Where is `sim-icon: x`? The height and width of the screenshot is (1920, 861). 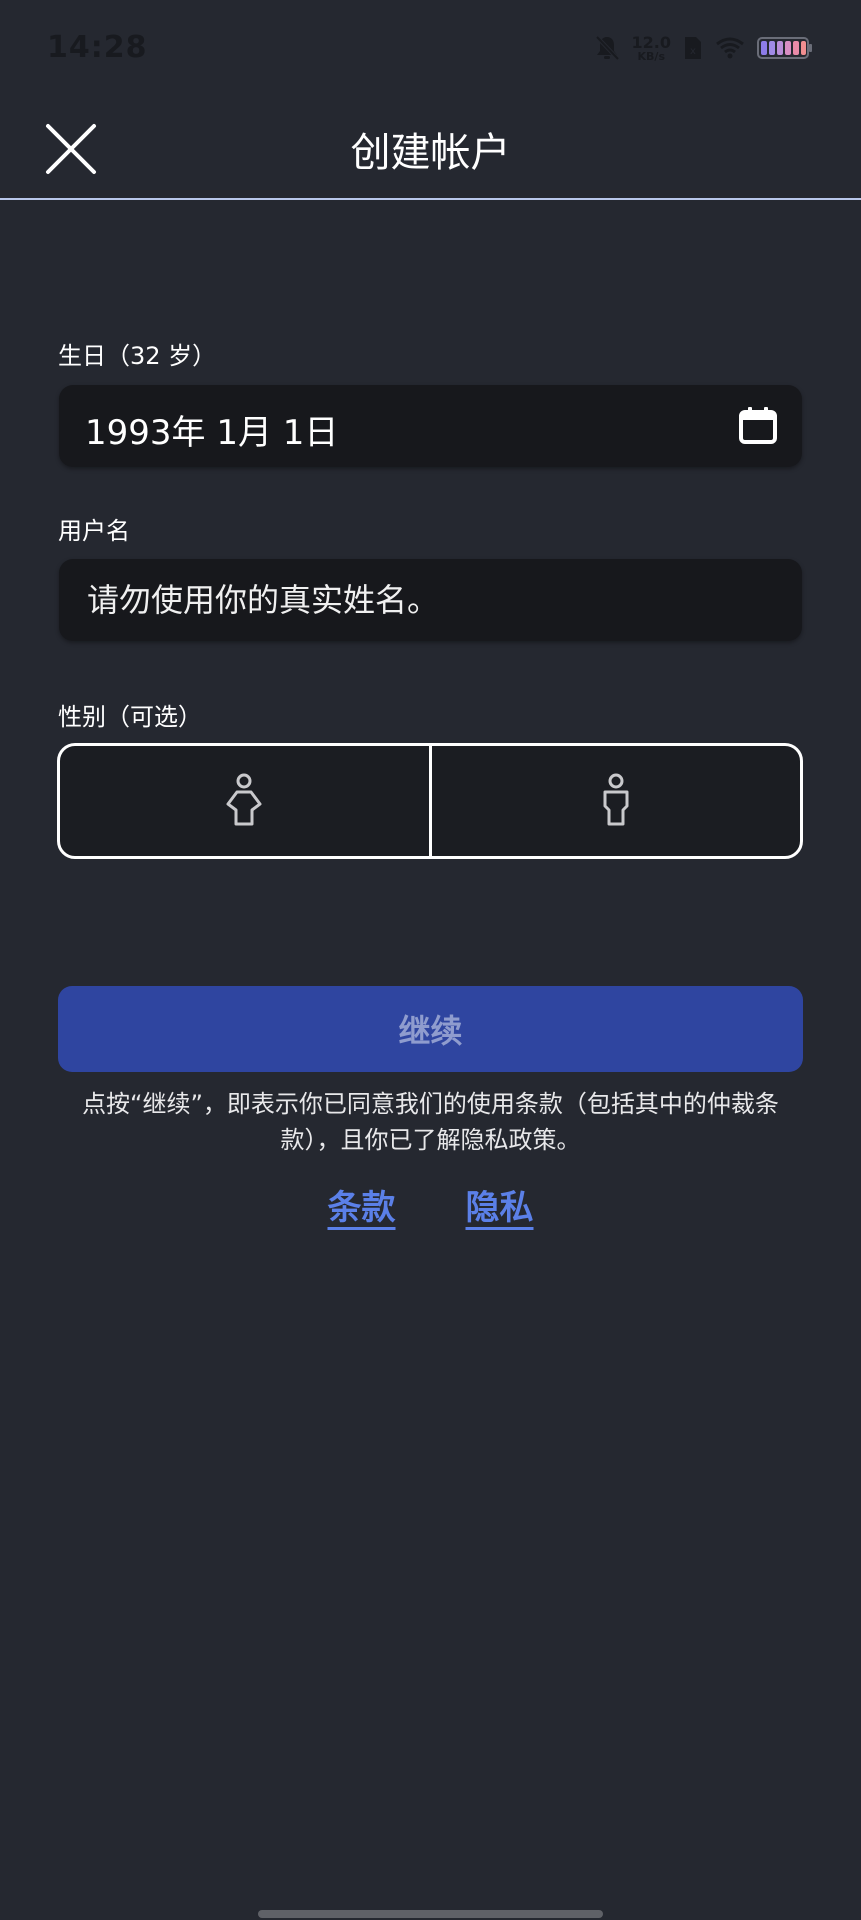 sim-icon: x is located at coordinates (693, 50).